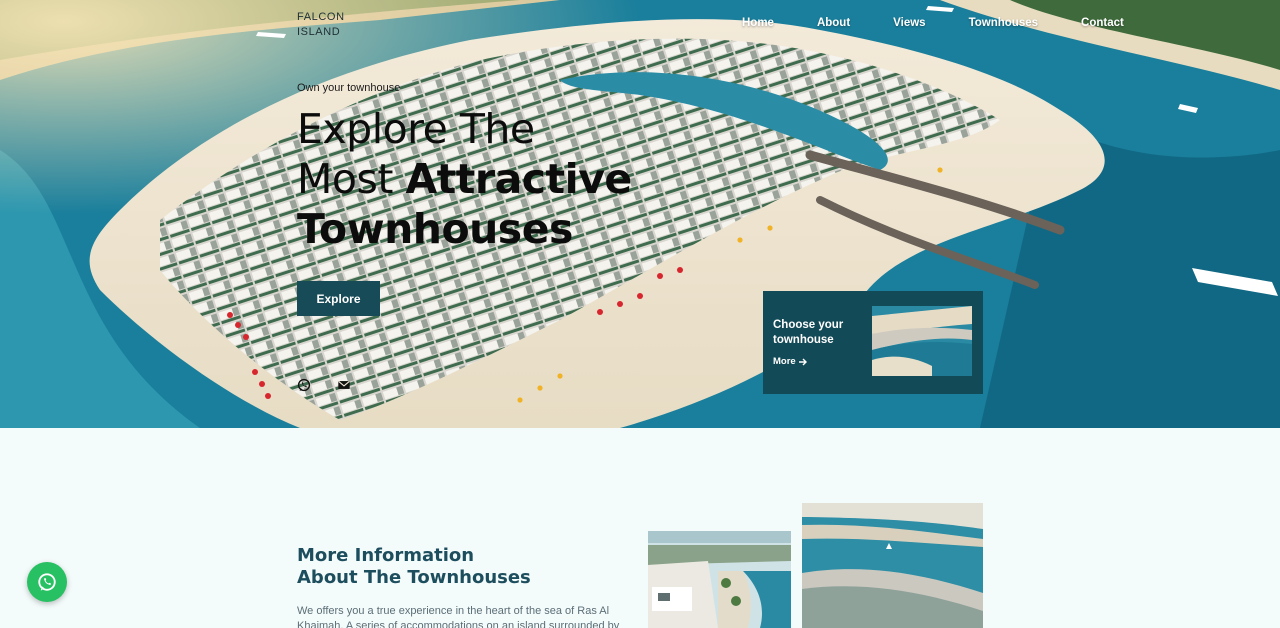 The width and height of the screenshot is (1280, 628). I want to click on info-title-line-2: About The Townhouses, so click(414, 577).